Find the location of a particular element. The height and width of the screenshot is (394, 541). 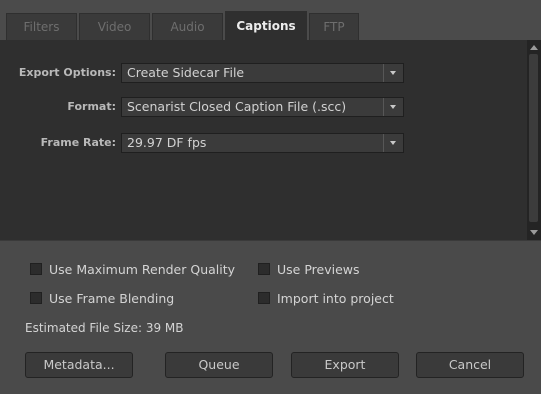

export-options-label: Export Options: is located at coordinates (67, 72).